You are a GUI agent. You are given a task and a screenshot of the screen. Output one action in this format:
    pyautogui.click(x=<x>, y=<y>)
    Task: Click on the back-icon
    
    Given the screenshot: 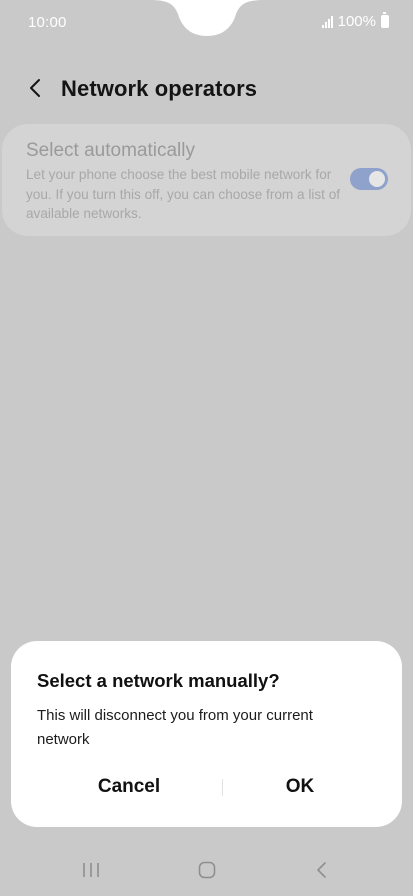 What is the action you would take?
    pyautogui.click(x=322, y=870)
    